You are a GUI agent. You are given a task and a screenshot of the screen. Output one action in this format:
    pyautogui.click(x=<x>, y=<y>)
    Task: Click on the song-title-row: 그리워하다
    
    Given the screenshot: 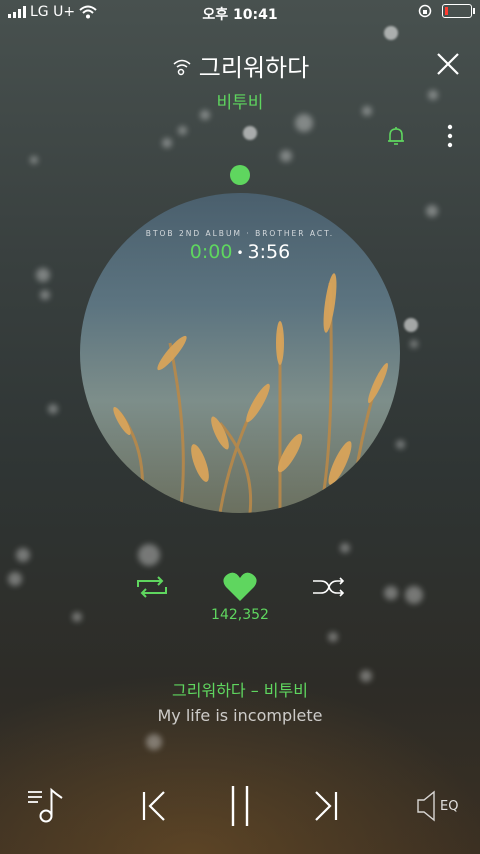 What is the action you would take?
    pyautogui.click(x=240, y=65)
    